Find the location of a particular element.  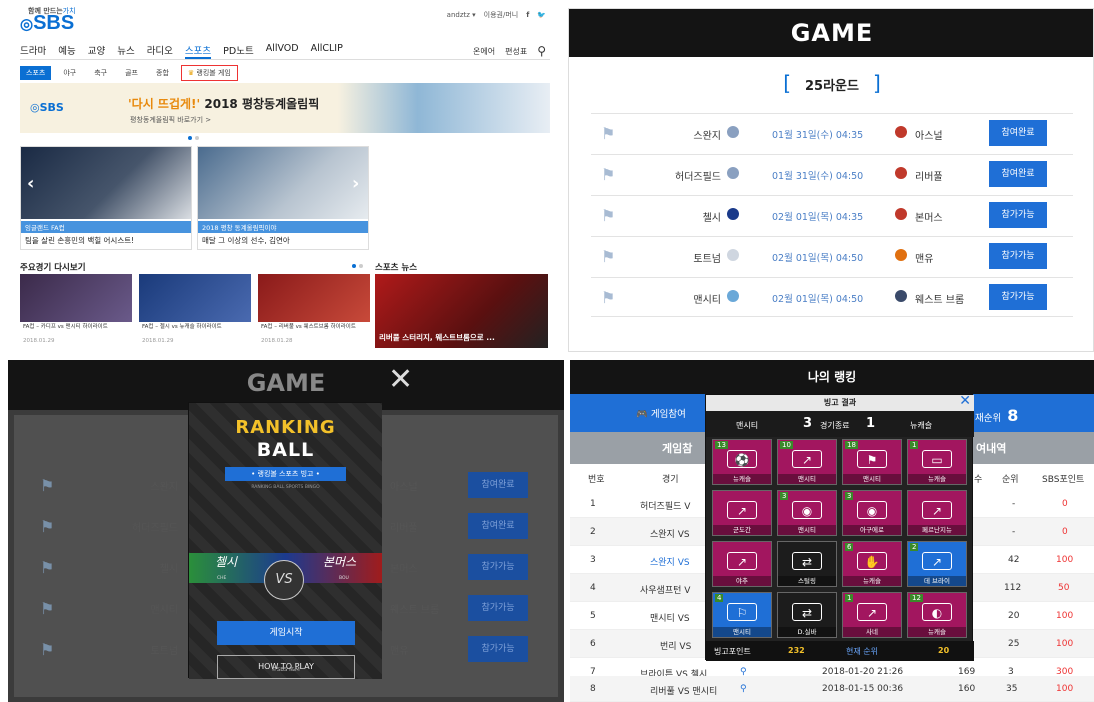

bingo-cell: 10 ↗ 맨시티 is located at coordinates (807, 462).